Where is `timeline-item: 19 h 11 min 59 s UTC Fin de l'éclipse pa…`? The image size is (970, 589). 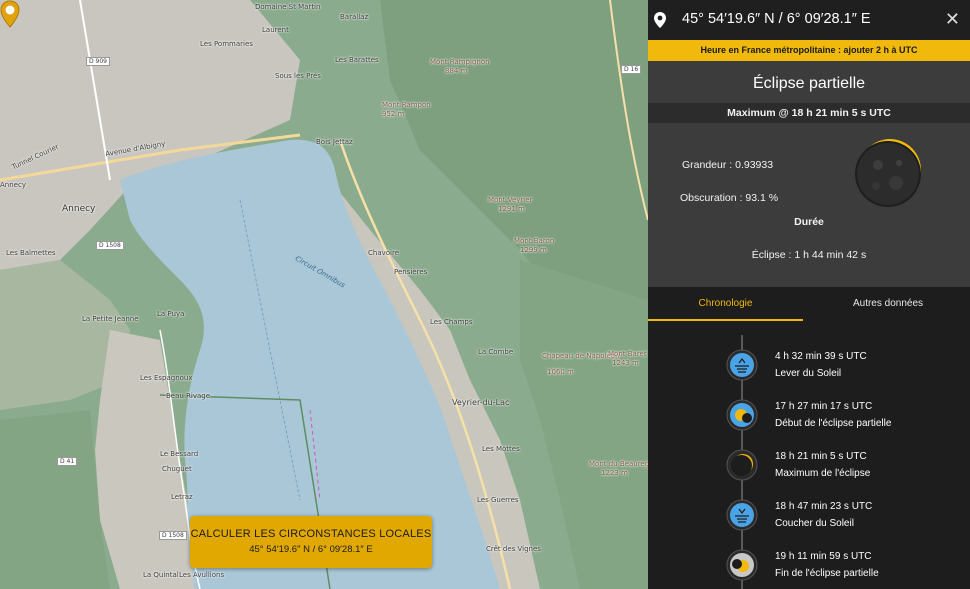
timeline-item: 19 h 11 min 59 s UTC Fin de l'éclipse pa… is located at coordinates (846, 569).